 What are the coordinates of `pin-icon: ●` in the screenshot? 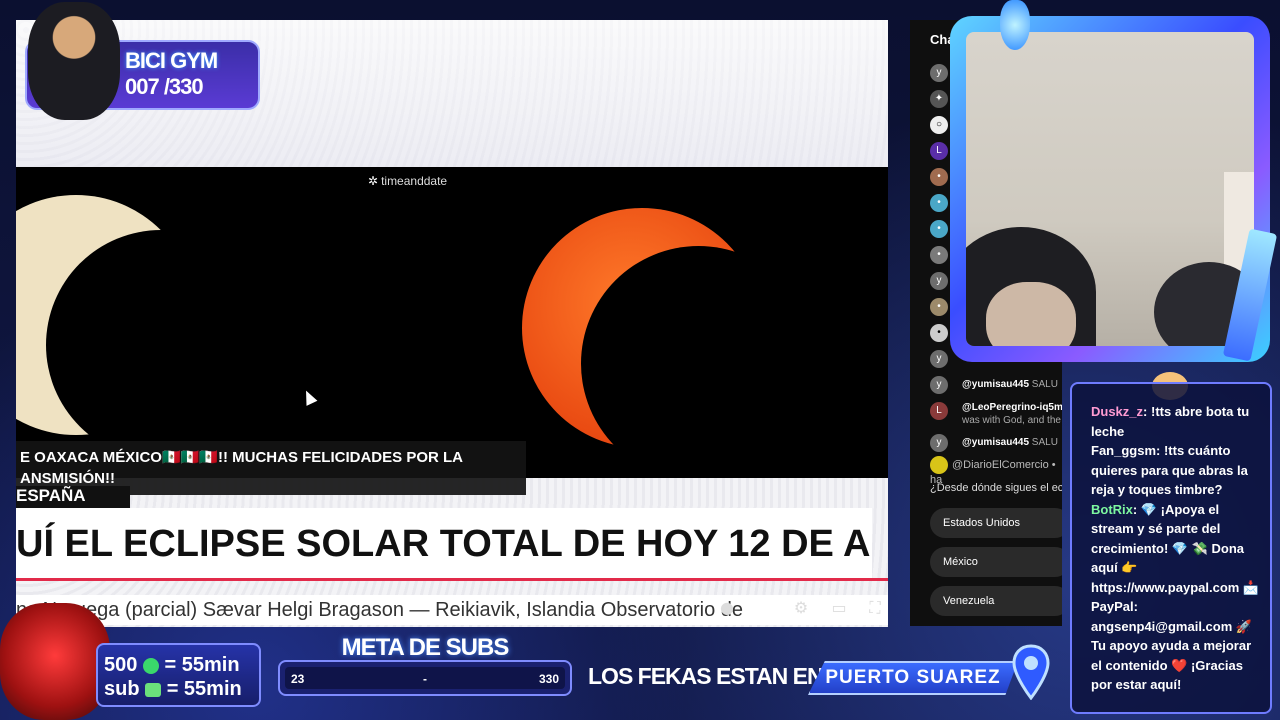 It's located at (727, 609).